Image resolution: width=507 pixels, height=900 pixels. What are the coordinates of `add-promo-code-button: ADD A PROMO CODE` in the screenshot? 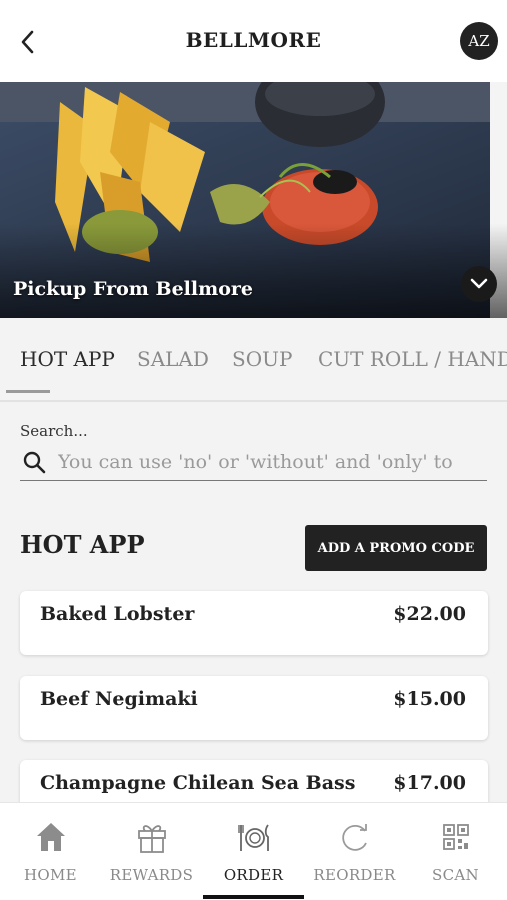 It's located at (396, 548).